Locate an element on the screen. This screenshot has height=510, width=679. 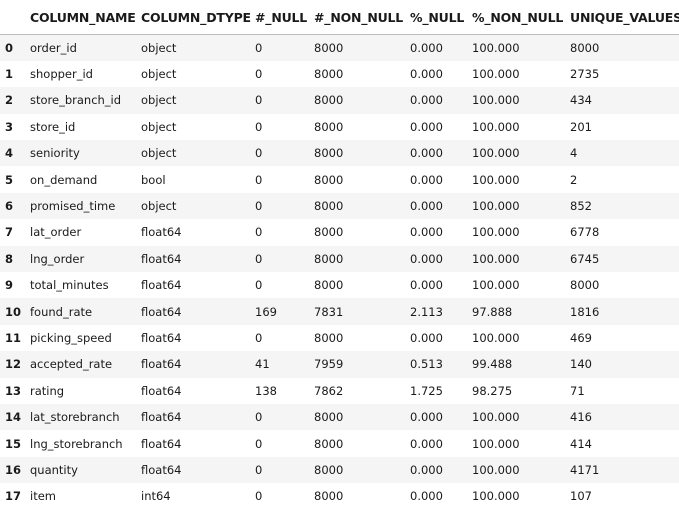
row-index: 15 is located at coordinates (13, 443).